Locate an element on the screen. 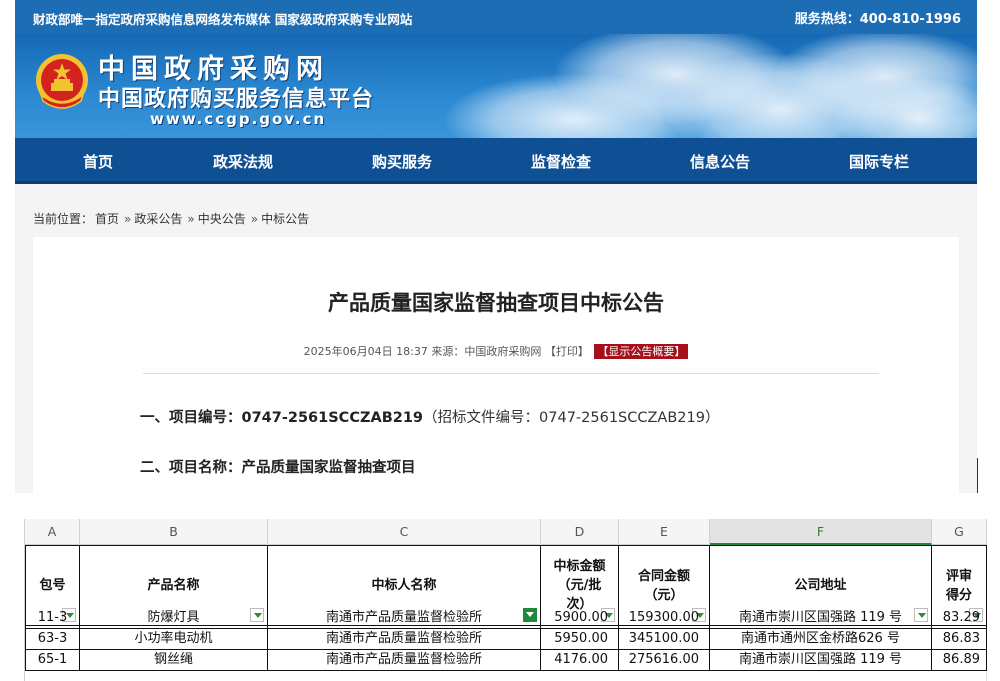 The image size is (1000, 681). cell-company-address: 南通市通州区金桥路626 号 is located at coordinates (821, 639).